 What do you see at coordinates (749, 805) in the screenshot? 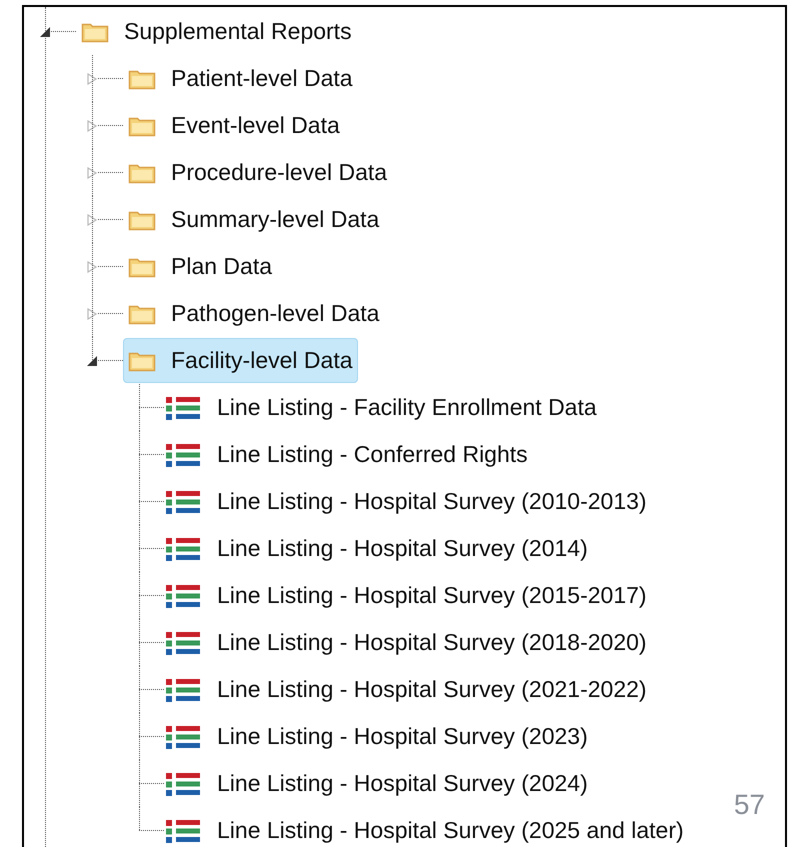
I see `page-number: 57` at bounding box center [749, 805].